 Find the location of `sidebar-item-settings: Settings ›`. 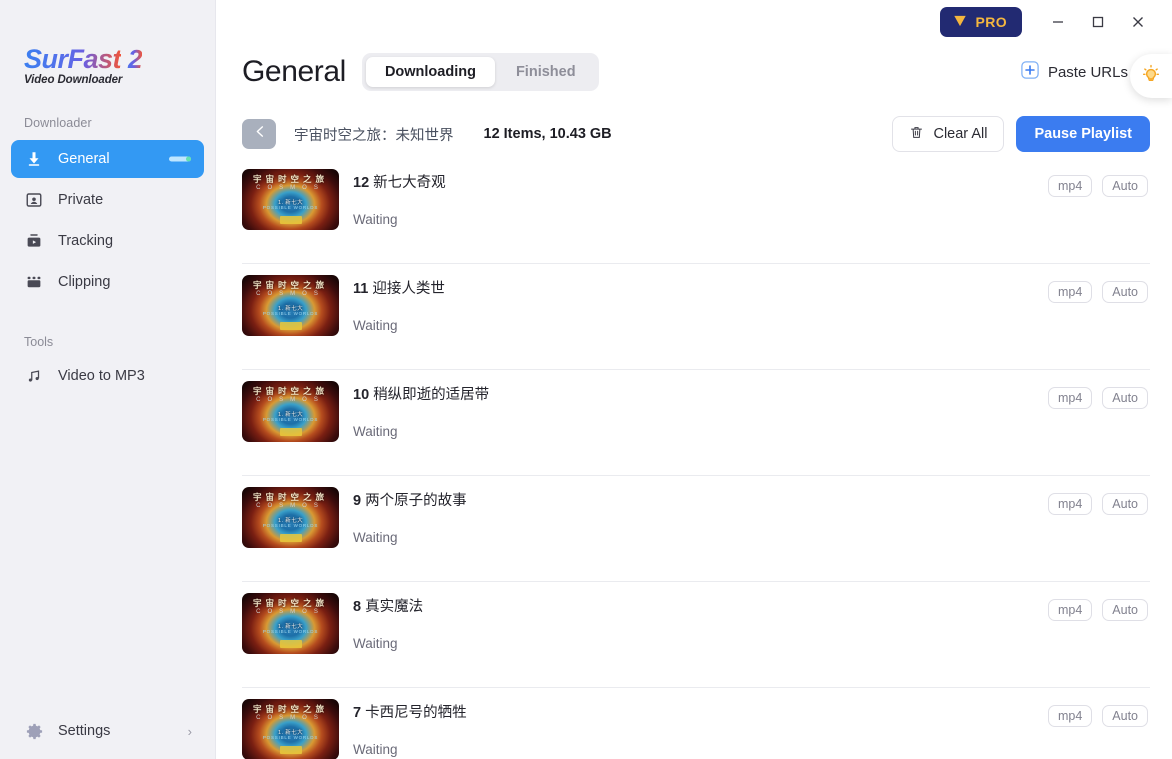

sidebar-item-settings: Settings › is located at coordinates (108, 731).